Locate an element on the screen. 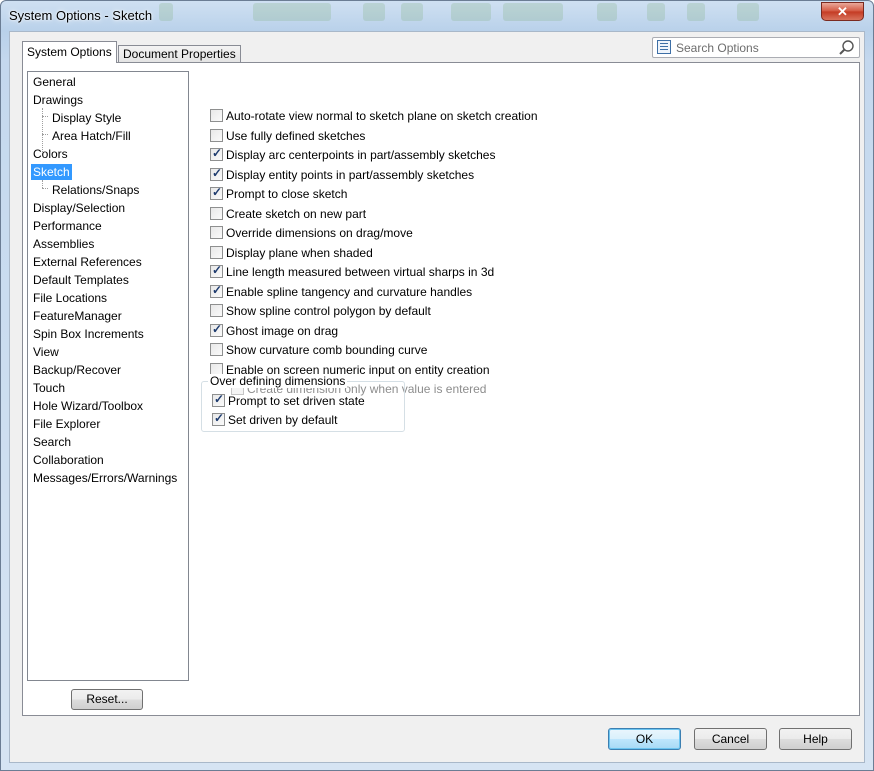  tree-item-general: General is located at coordinates (54, 82).